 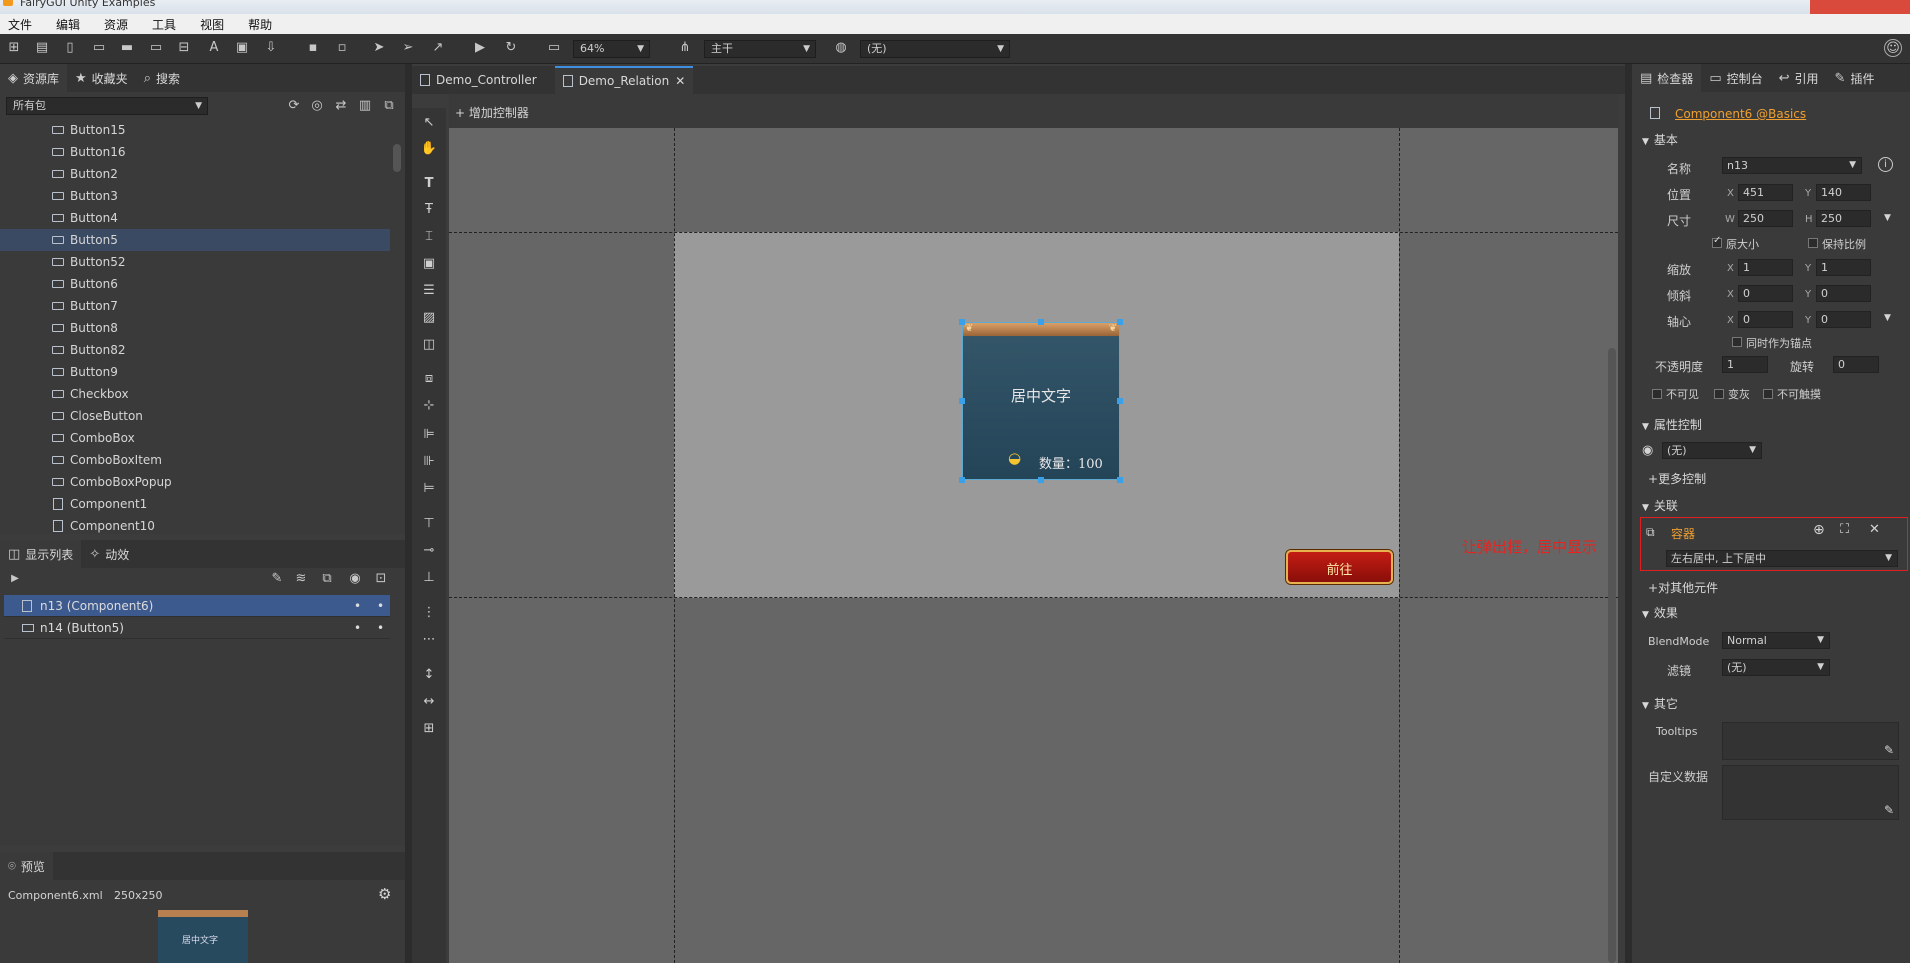 What do you see at coordinates (408, 513) in the screenshot?
I see `panel-divider` at bounding box center [408, 513].